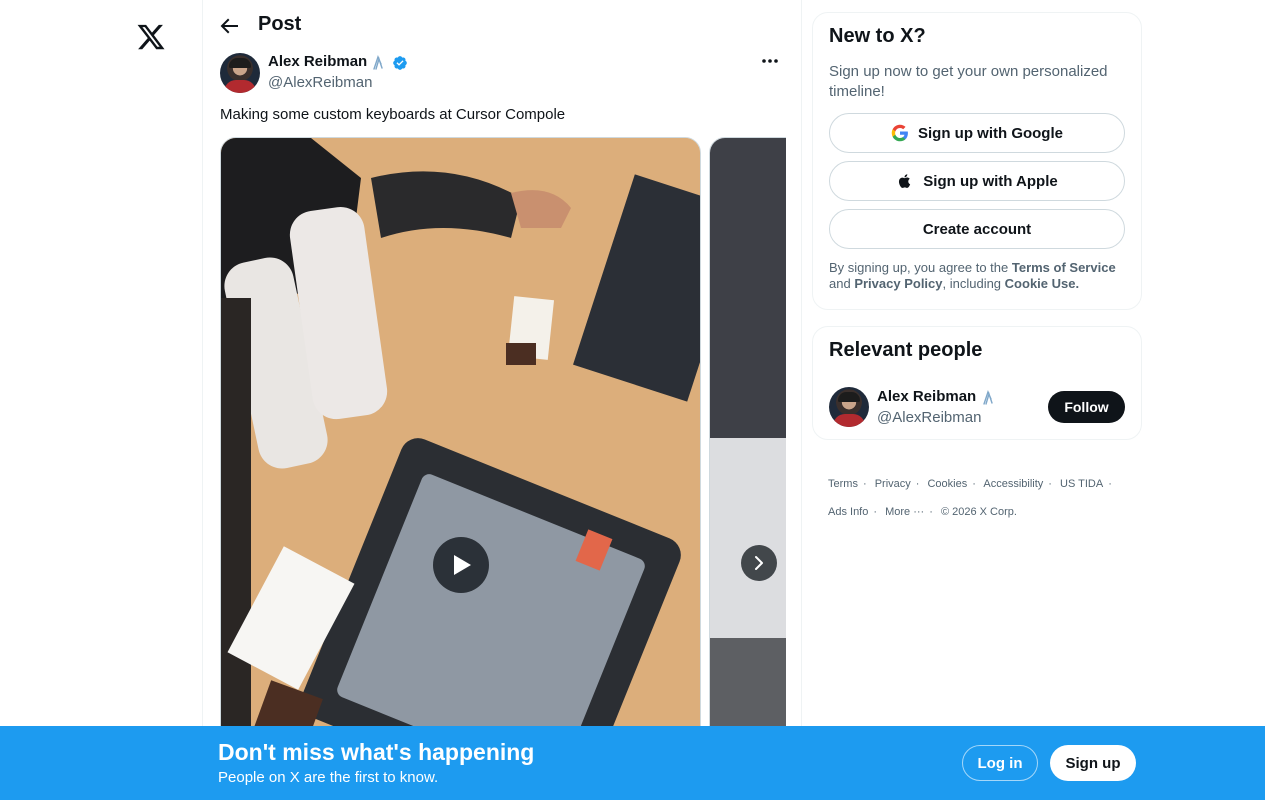 Image resolution: width=1280 pixels, height=800 pixels. What do you see at coordinates (320, 82) in the screenshot?
I see `author-handle: @AlexReibman` at bounding box center [320, 82].